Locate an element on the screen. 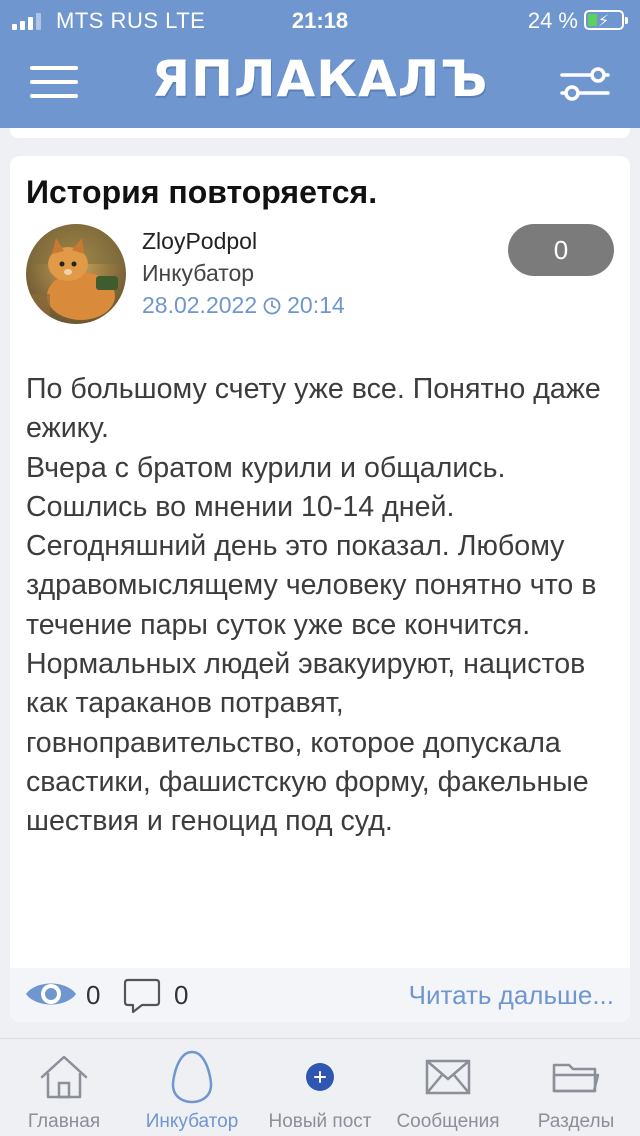 The width and height of the screenshot is (640, 1136). eye-icon is located at coordinates (51, 994).